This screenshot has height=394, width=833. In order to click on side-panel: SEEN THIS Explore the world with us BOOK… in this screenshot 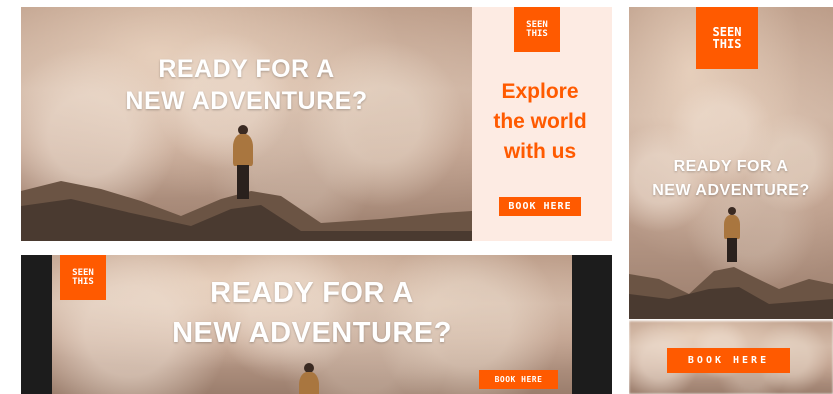, I will do `click(542, 124)`.